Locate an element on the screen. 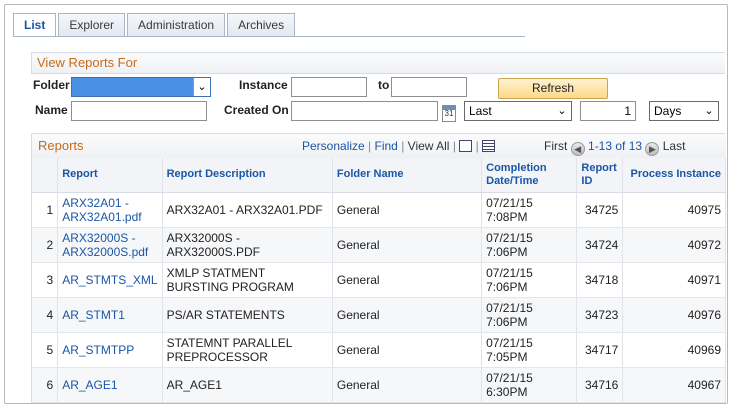  instance-to-input is located at coordinates (429, 87).